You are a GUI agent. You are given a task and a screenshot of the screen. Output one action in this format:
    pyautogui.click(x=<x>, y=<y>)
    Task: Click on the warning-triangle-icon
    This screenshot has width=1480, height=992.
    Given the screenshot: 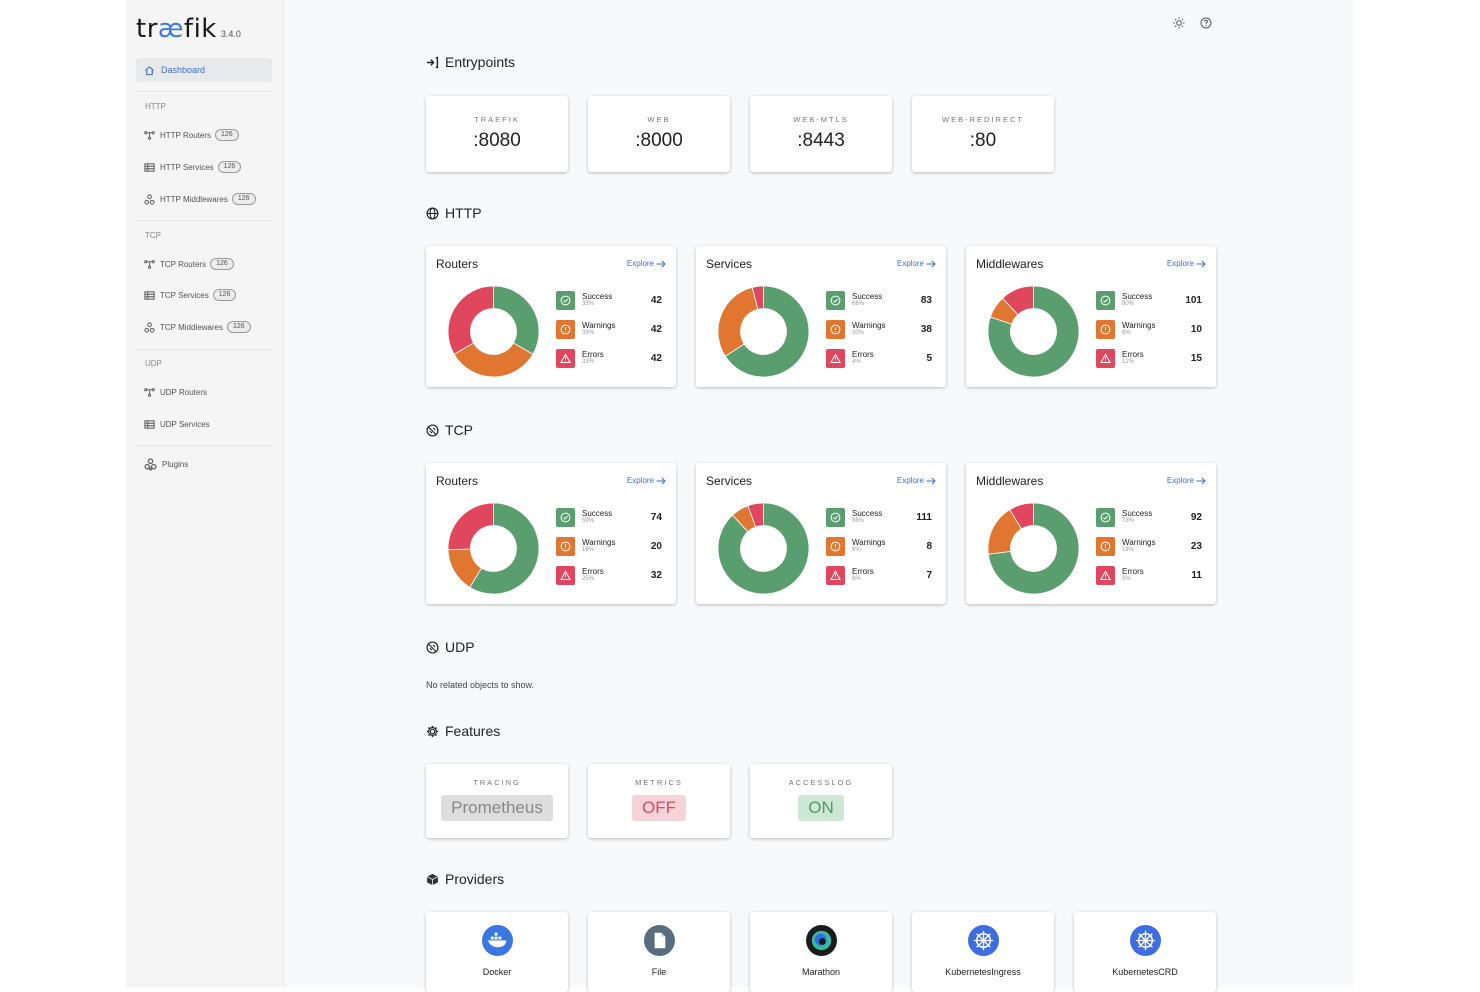 What is the action you would take?
    pyautogui.click(x=835, y=575)
    